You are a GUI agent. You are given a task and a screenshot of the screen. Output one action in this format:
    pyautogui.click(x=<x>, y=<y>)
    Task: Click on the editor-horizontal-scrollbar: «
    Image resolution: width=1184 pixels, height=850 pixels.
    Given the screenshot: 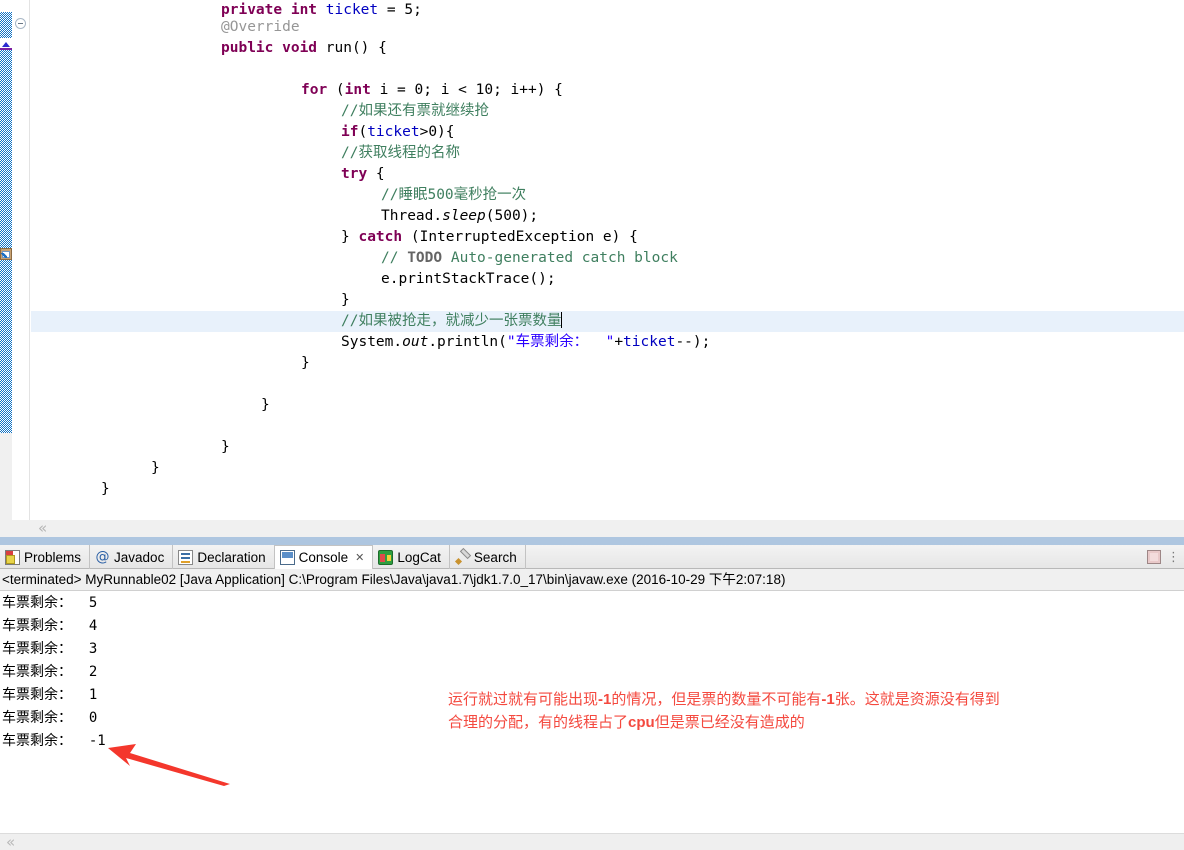 What is the action you would take?
    pyautogui.click(x=598, y=528)
    